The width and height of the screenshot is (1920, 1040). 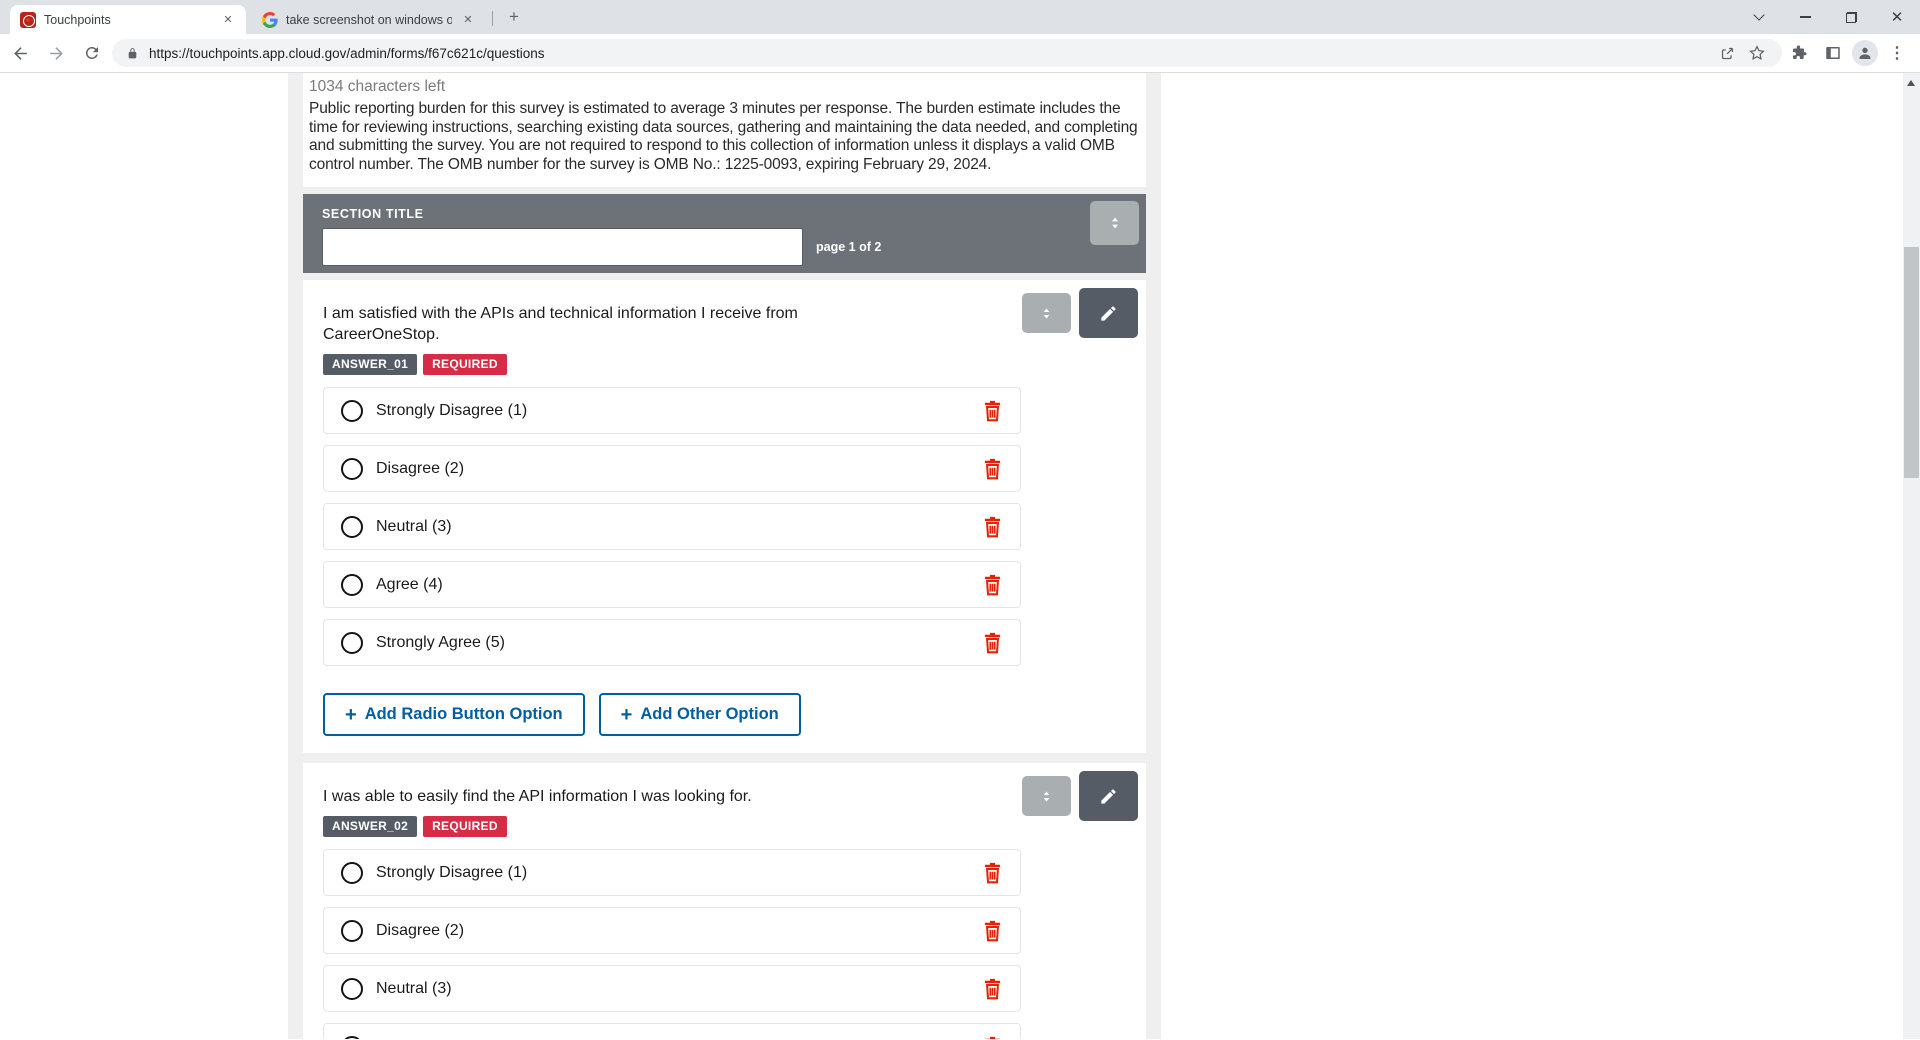 I want to click on restore-icon, so click(x=1851, y=17).